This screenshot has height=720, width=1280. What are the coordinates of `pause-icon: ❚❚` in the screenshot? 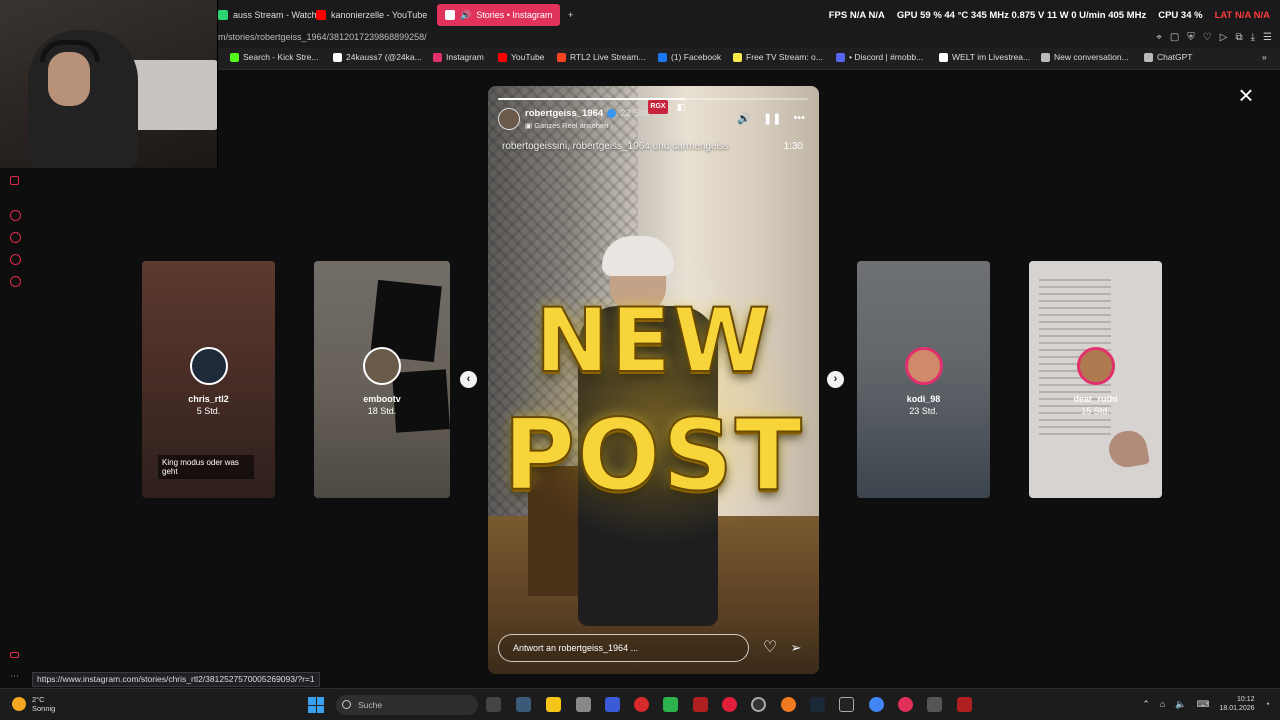 It's located at (772, 118).